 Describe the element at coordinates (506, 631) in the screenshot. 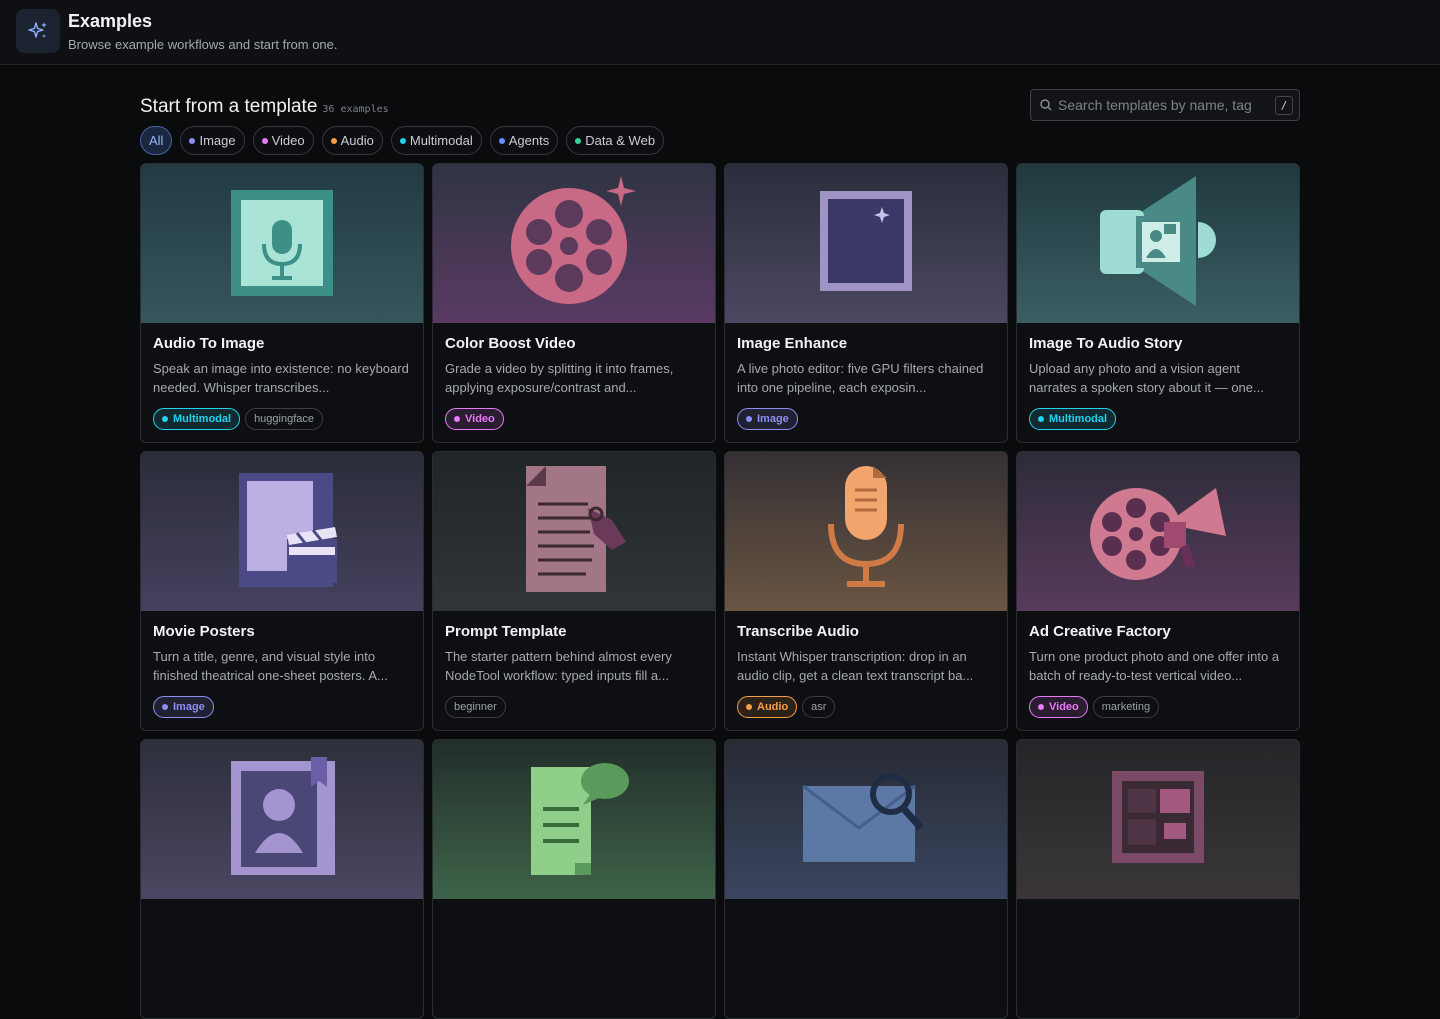

I see `template-title: Prompt Template` at that location.